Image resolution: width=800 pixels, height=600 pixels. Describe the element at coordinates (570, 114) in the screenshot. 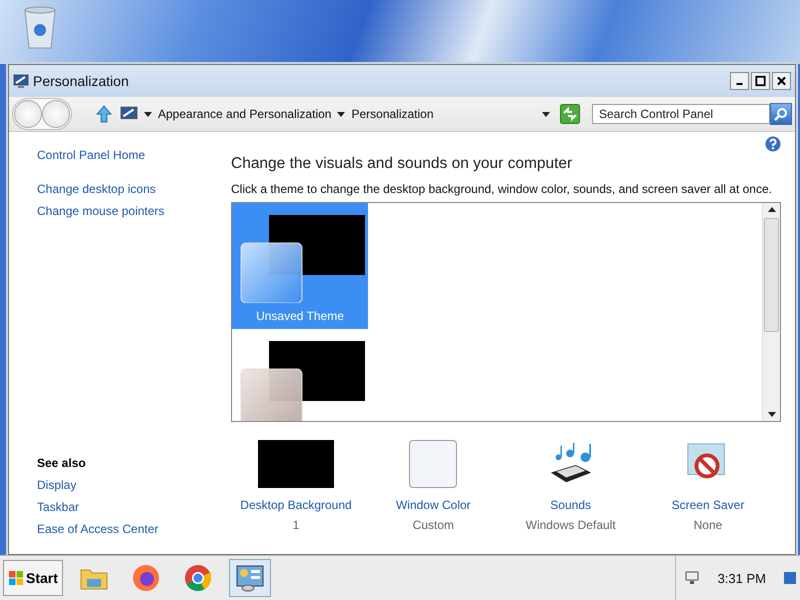

I see `refresh-icon` at that location.